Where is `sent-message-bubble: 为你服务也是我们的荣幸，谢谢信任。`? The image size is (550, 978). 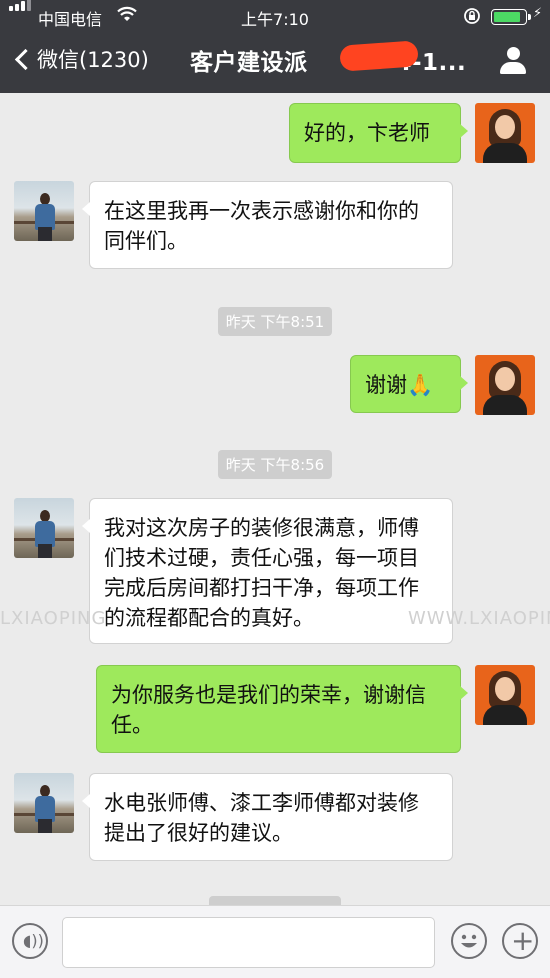
sent-message-bubble: 为你服务也是我们的荣幸，谢谢信任。 is located at coordinates (282, 709).